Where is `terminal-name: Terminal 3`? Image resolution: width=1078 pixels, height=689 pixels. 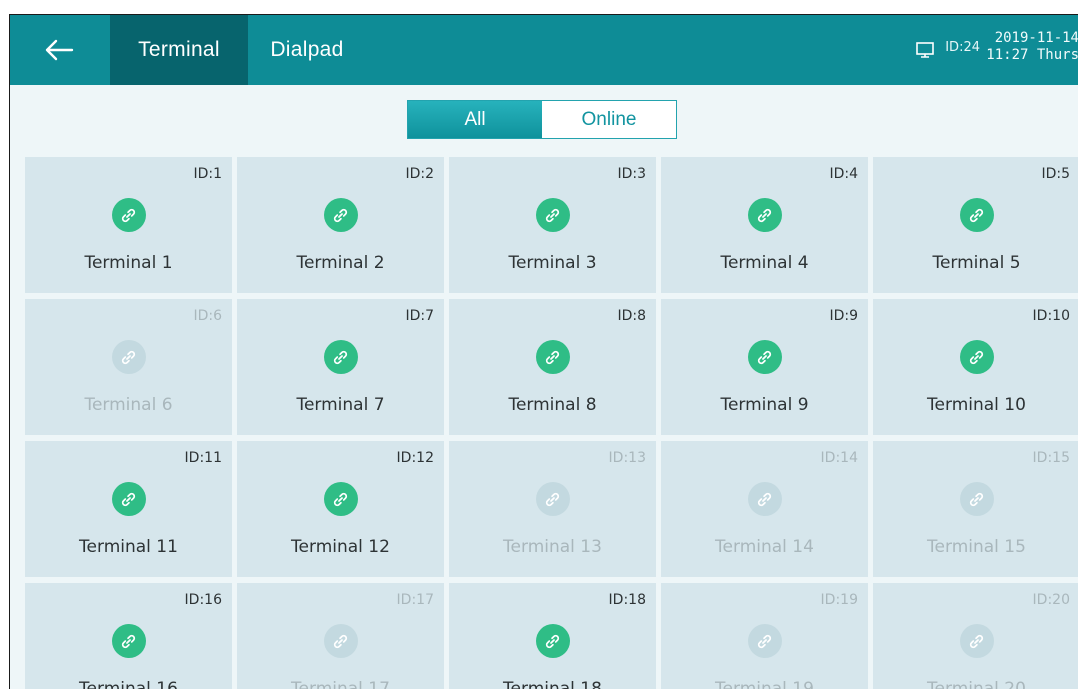 terminal-name: Terminal 3 is located at coordinates (552, 263).